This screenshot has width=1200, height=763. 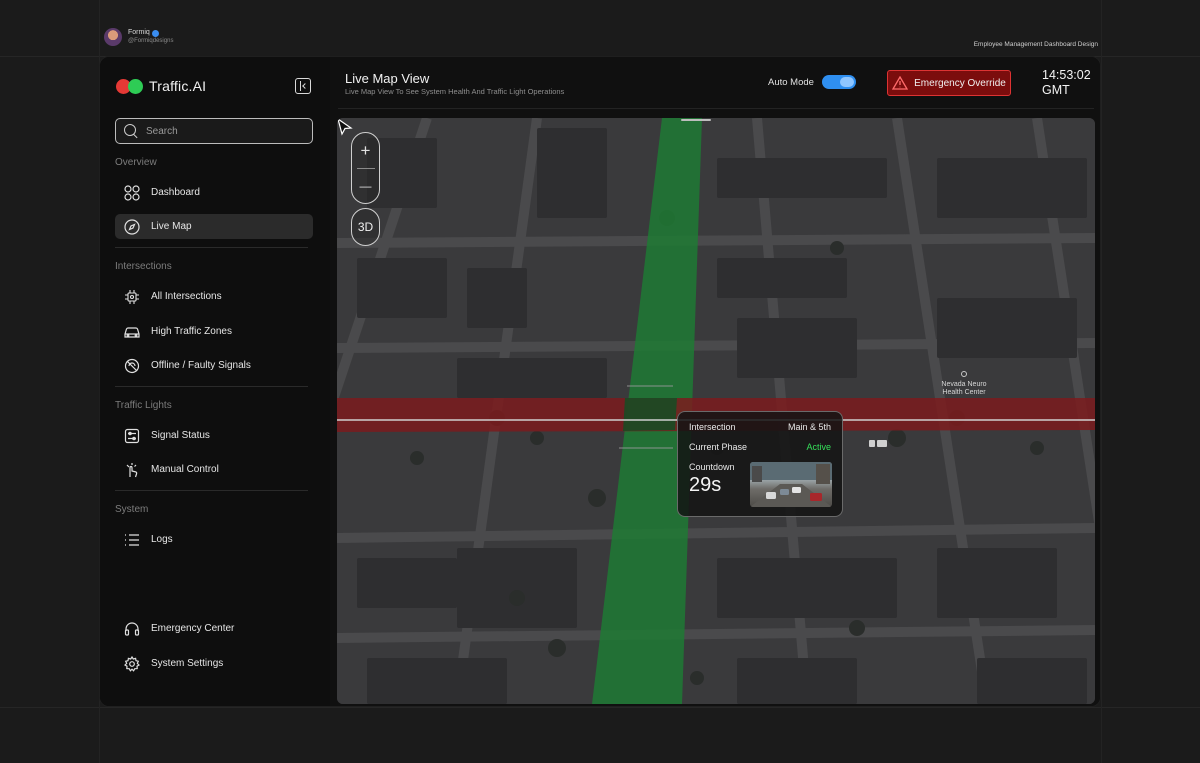 I want to click on sidebar-item-label: Offline / Faulty Signals, so click(x=201, y=365).